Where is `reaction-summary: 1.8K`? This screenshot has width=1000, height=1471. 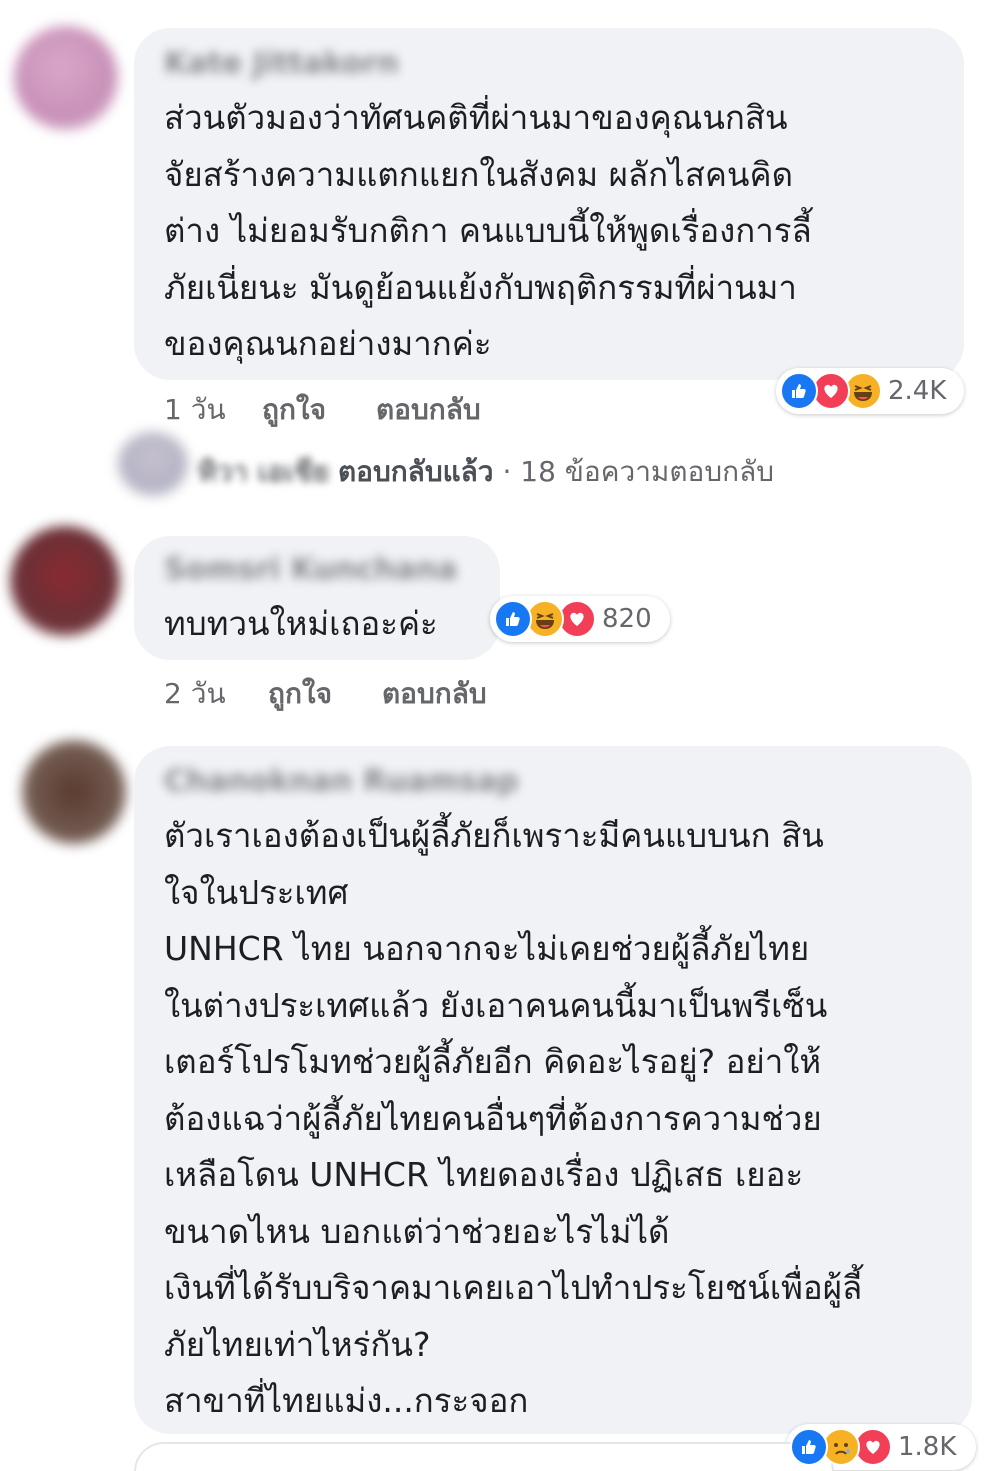 reaction-summary: 1.8K is located at coordinates (881, 1447).